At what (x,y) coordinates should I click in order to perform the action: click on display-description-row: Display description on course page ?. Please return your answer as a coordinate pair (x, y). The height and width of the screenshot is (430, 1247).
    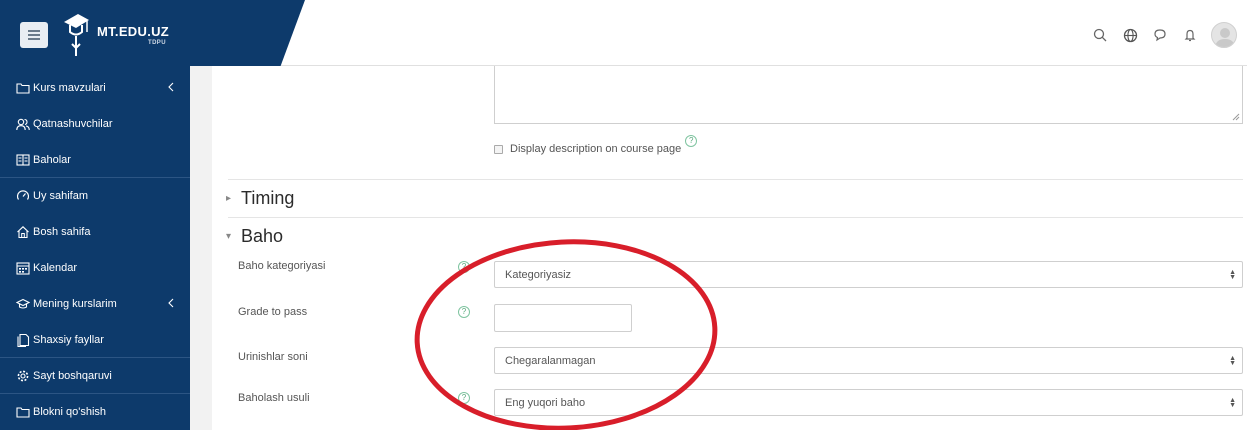
    Looking at the image, I should click on (596, 145).